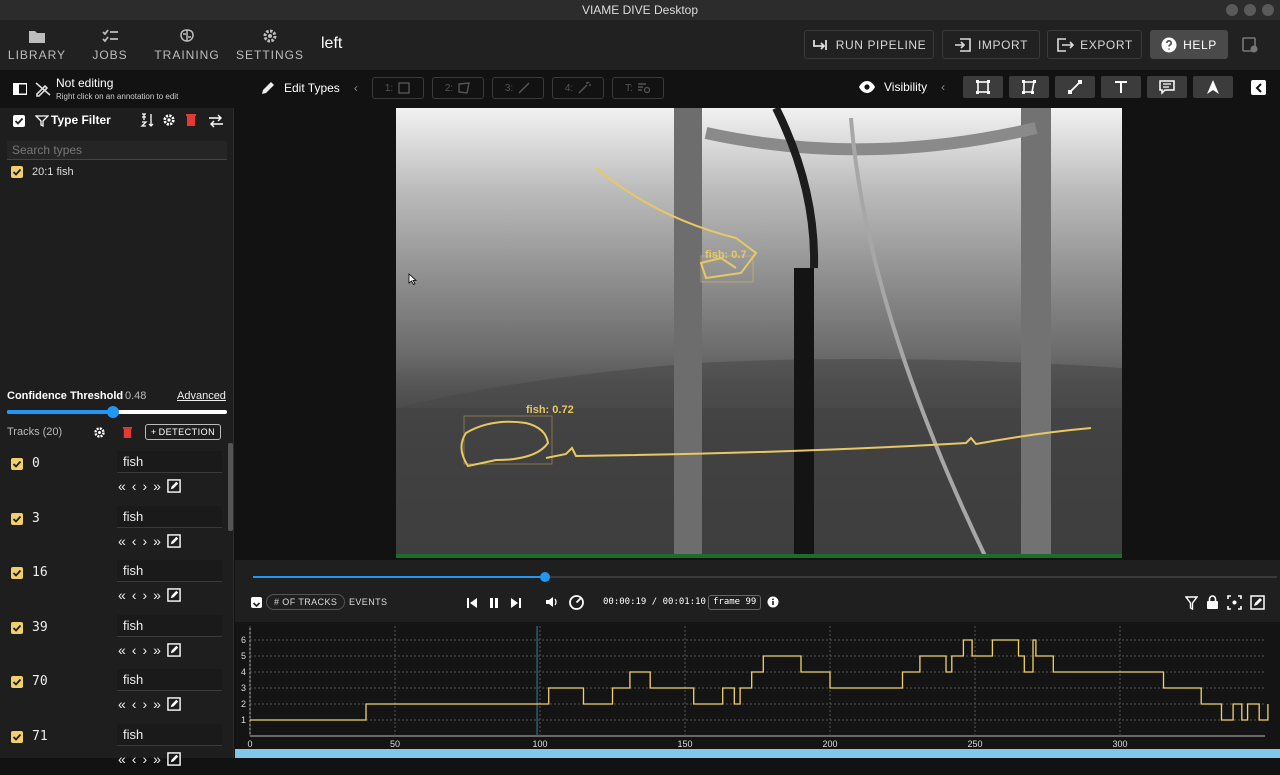  I want to click on info-icon, so click(773, 602).